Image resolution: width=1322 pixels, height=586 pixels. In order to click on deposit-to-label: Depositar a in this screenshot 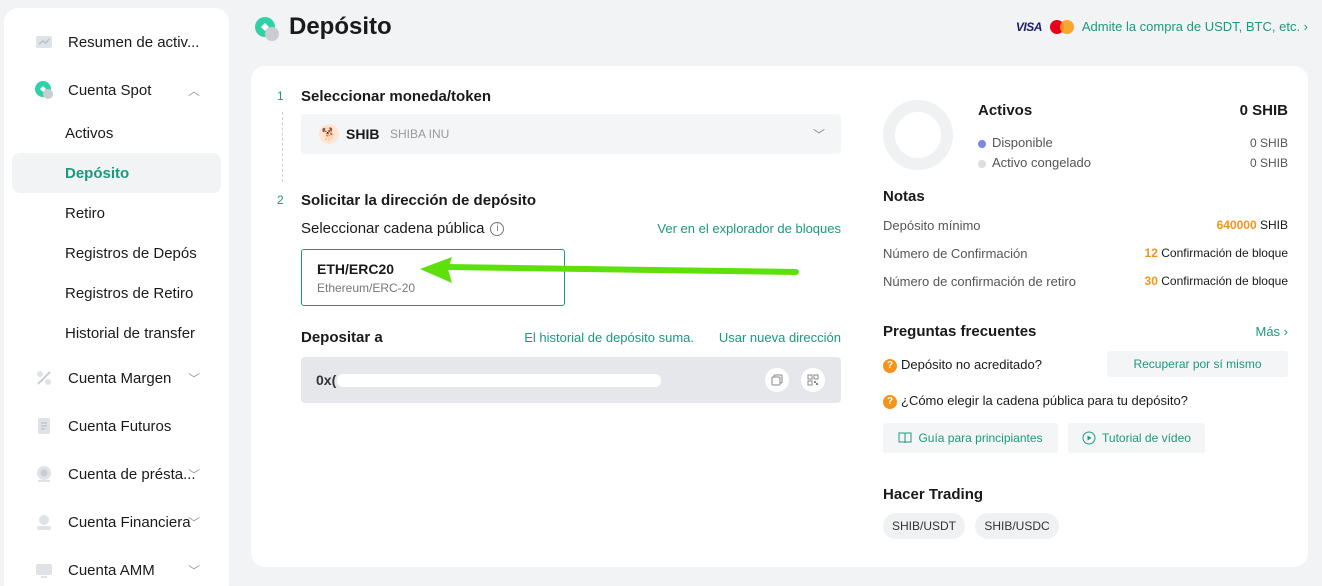, I will do `click(342, 337)`.